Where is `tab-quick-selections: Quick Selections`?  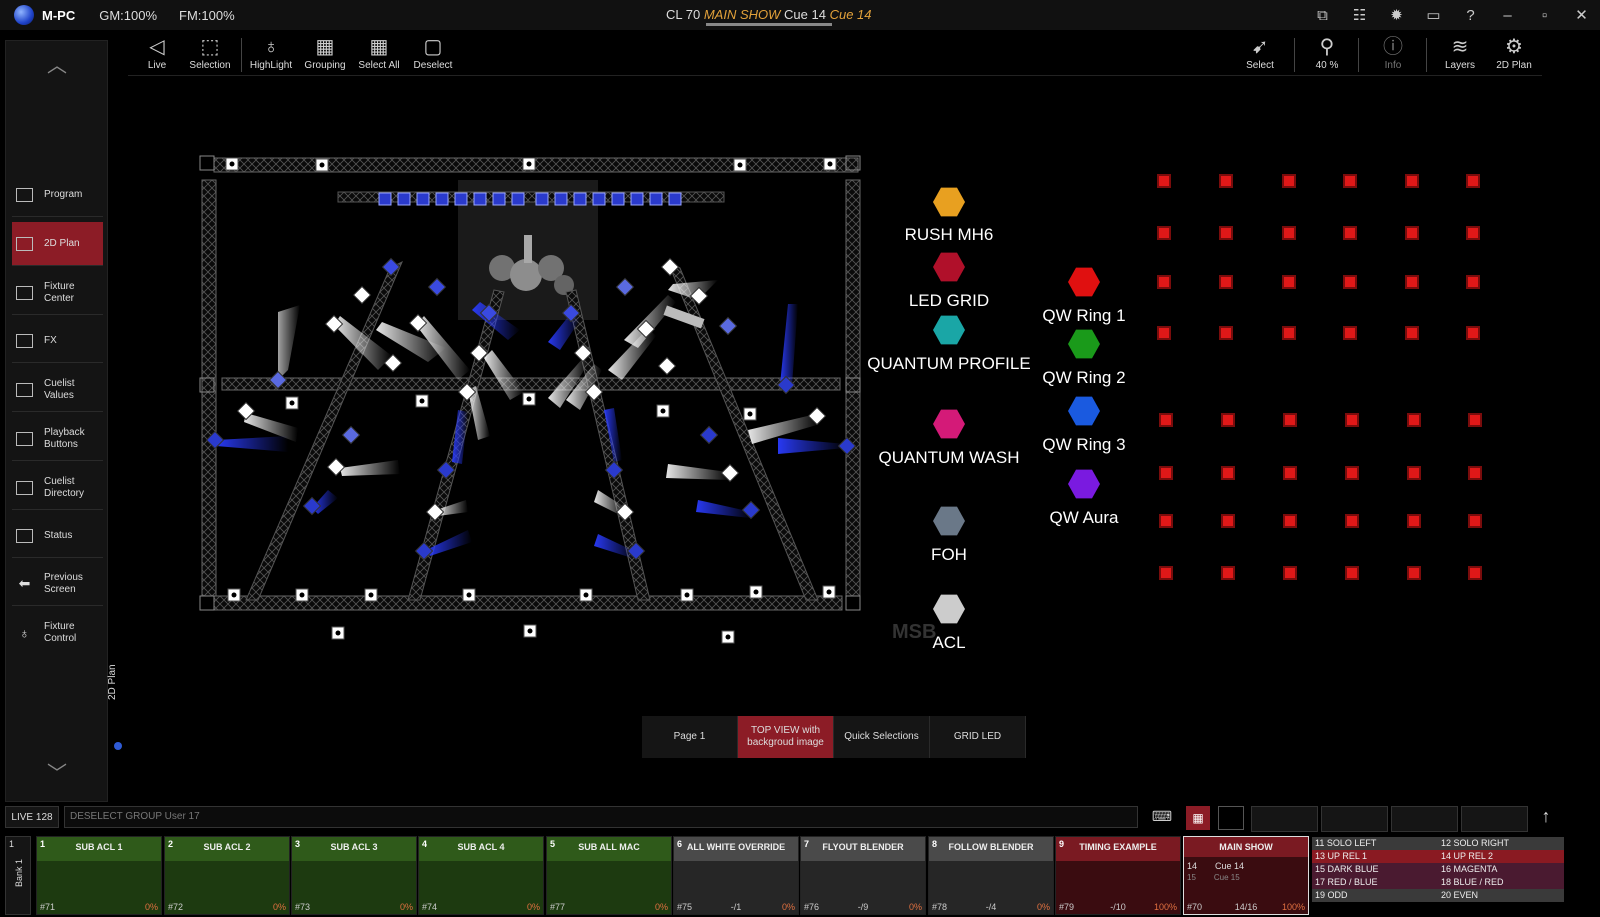 tab-quick-selections: Quick Selections is located at coordinates (882, 737).